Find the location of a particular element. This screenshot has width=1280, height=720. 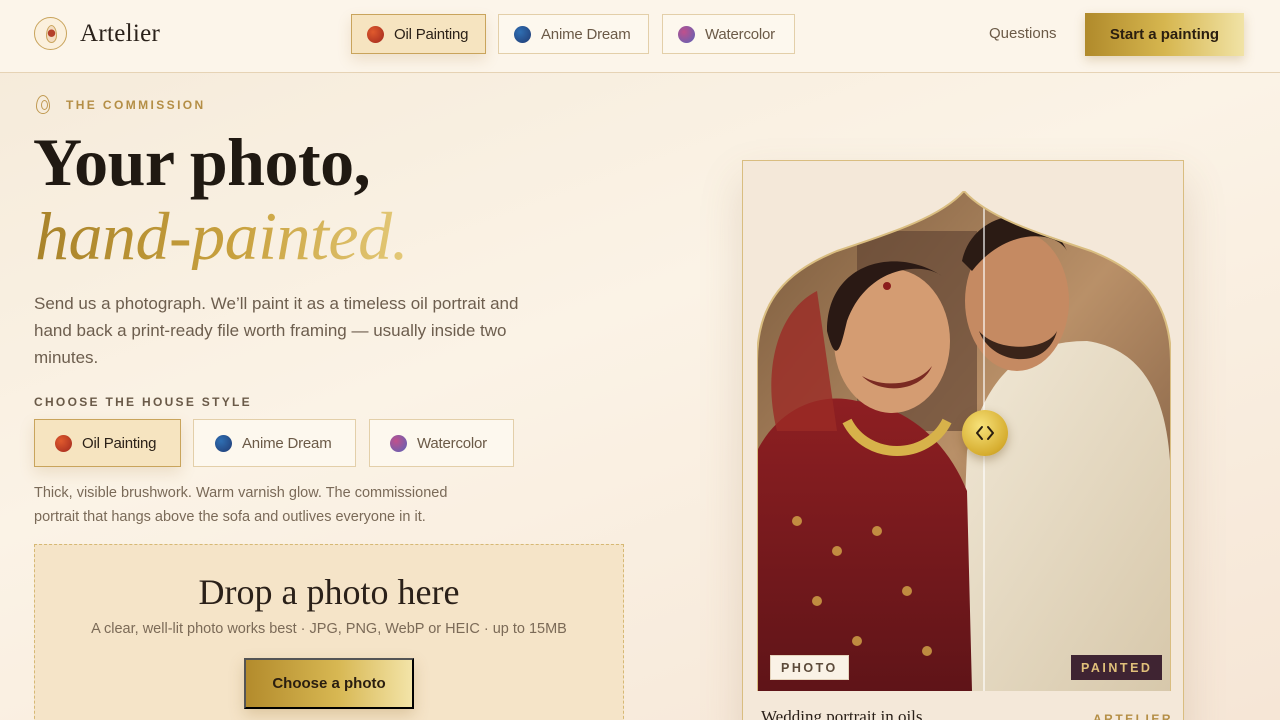

style-option-watercolor: Watercolor is located at coordinates (441, 443).